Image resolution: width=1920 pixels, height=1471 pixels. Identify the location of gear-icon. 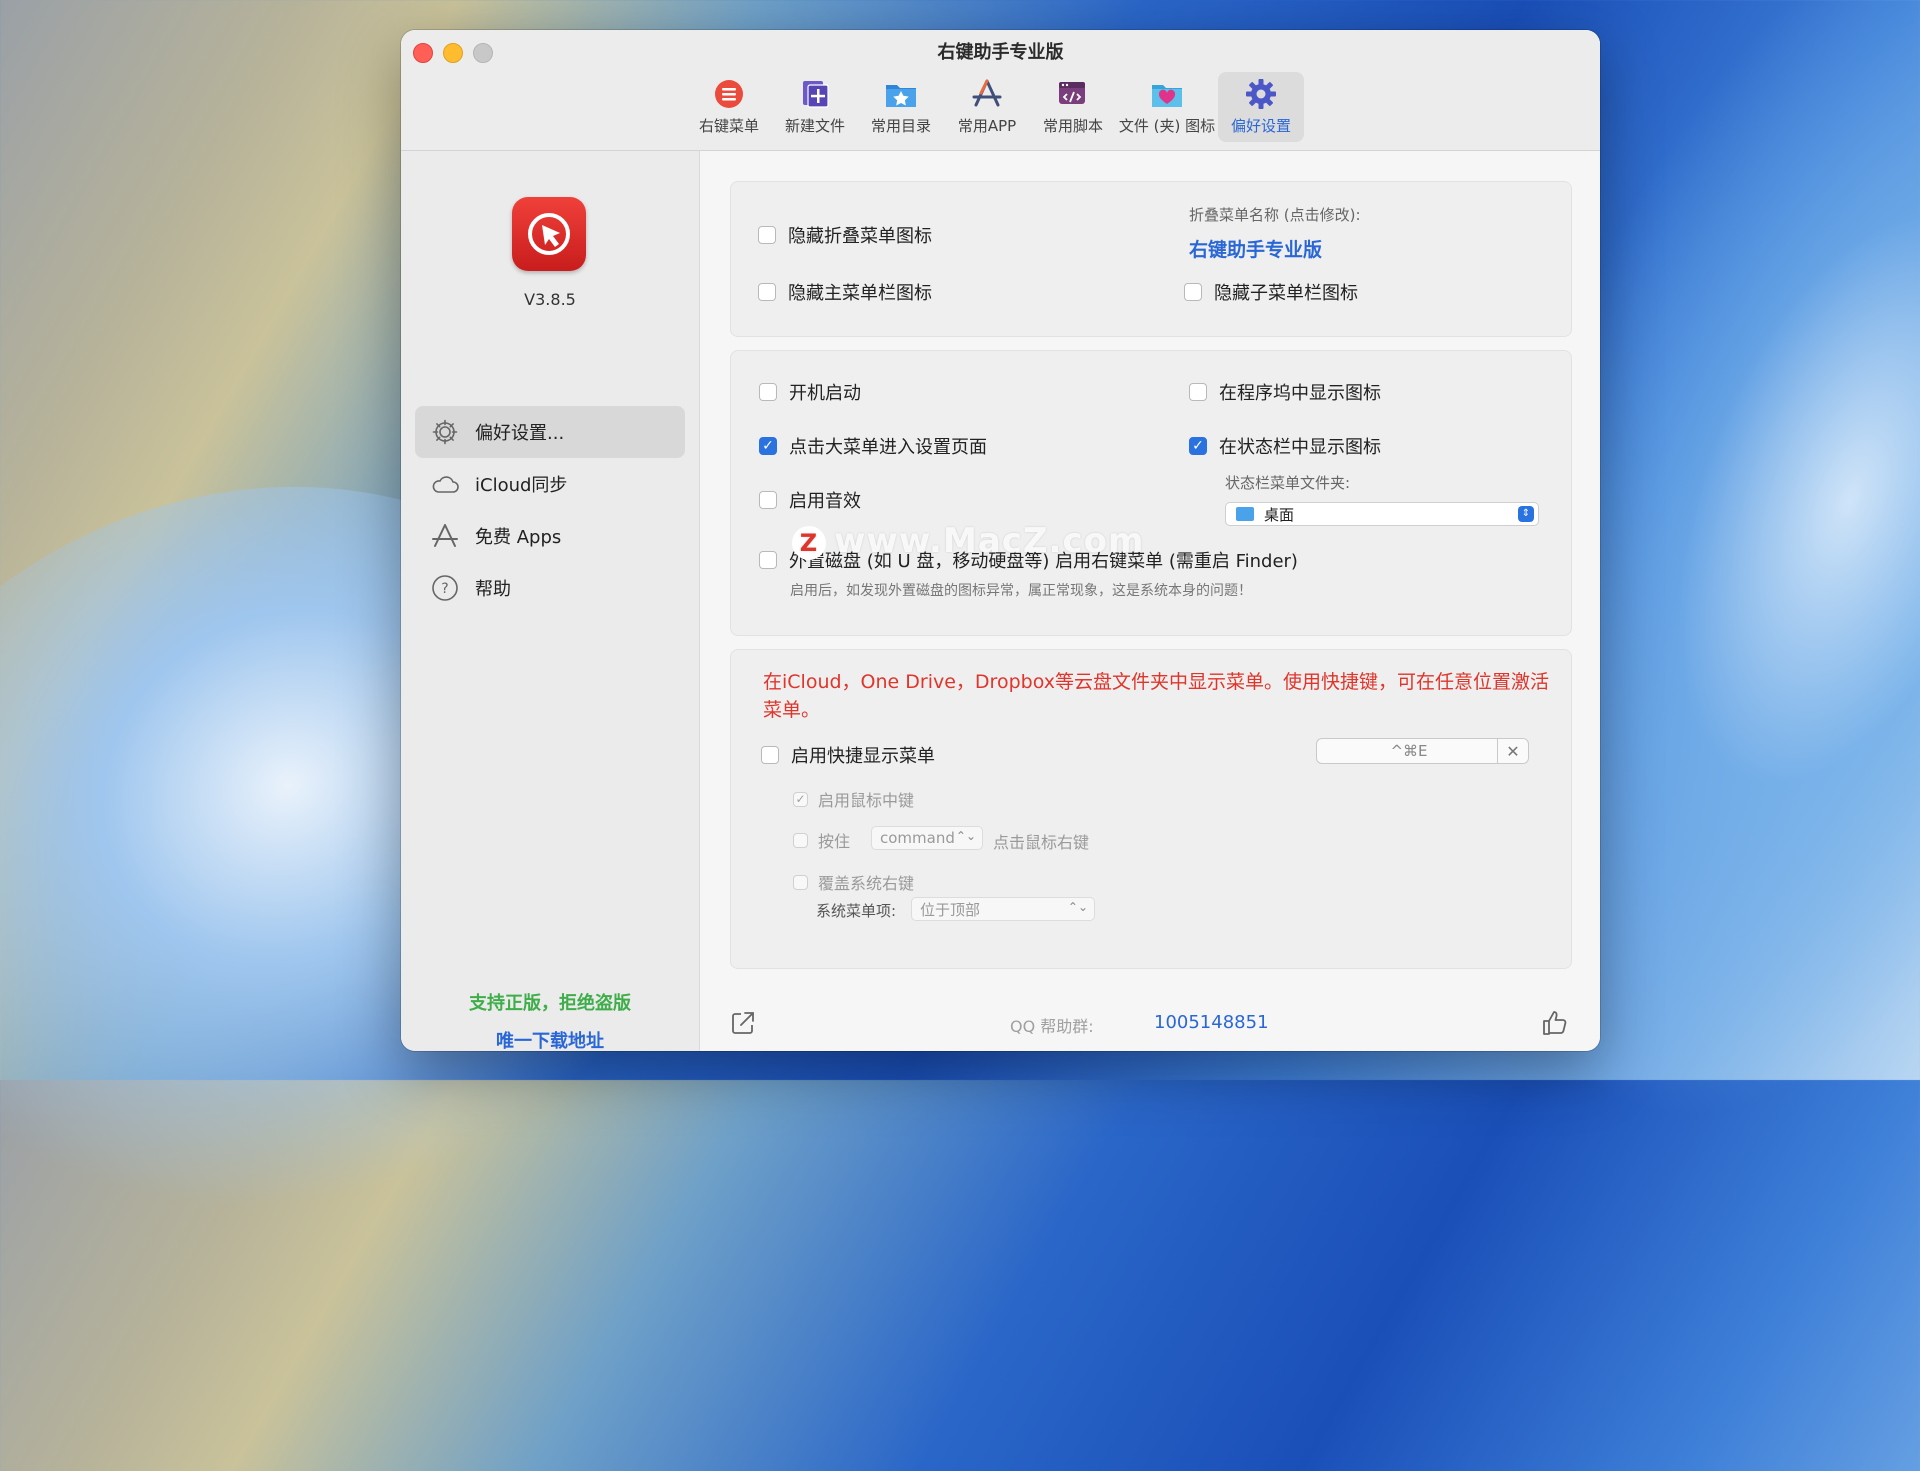
(445, 432).